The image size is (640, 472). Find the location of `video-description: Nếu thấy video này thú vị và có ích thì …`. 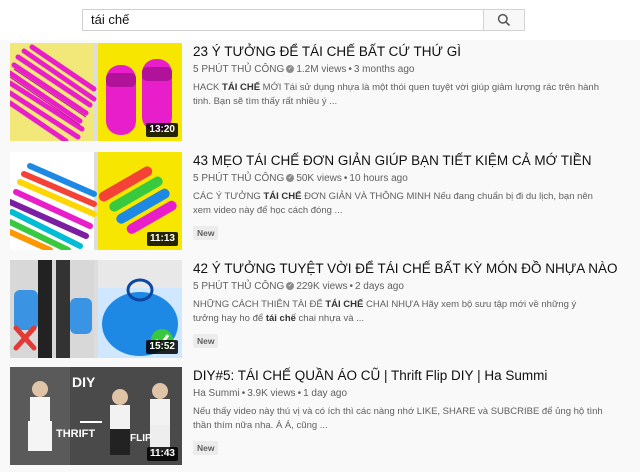

video-description: Nếu thấy video này thú vị và có ích thì … is located at coordinates (398, 418).